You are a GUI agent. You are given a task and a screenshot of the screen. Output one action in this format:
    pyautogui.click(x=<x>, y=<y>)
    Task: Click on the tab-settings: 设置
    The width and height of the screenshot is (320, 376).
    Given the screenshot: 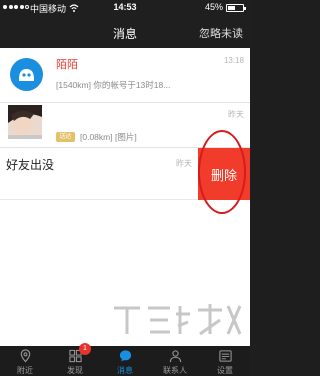 What is the action you would take?
    pyautogui.click(x=225, y=361)
    